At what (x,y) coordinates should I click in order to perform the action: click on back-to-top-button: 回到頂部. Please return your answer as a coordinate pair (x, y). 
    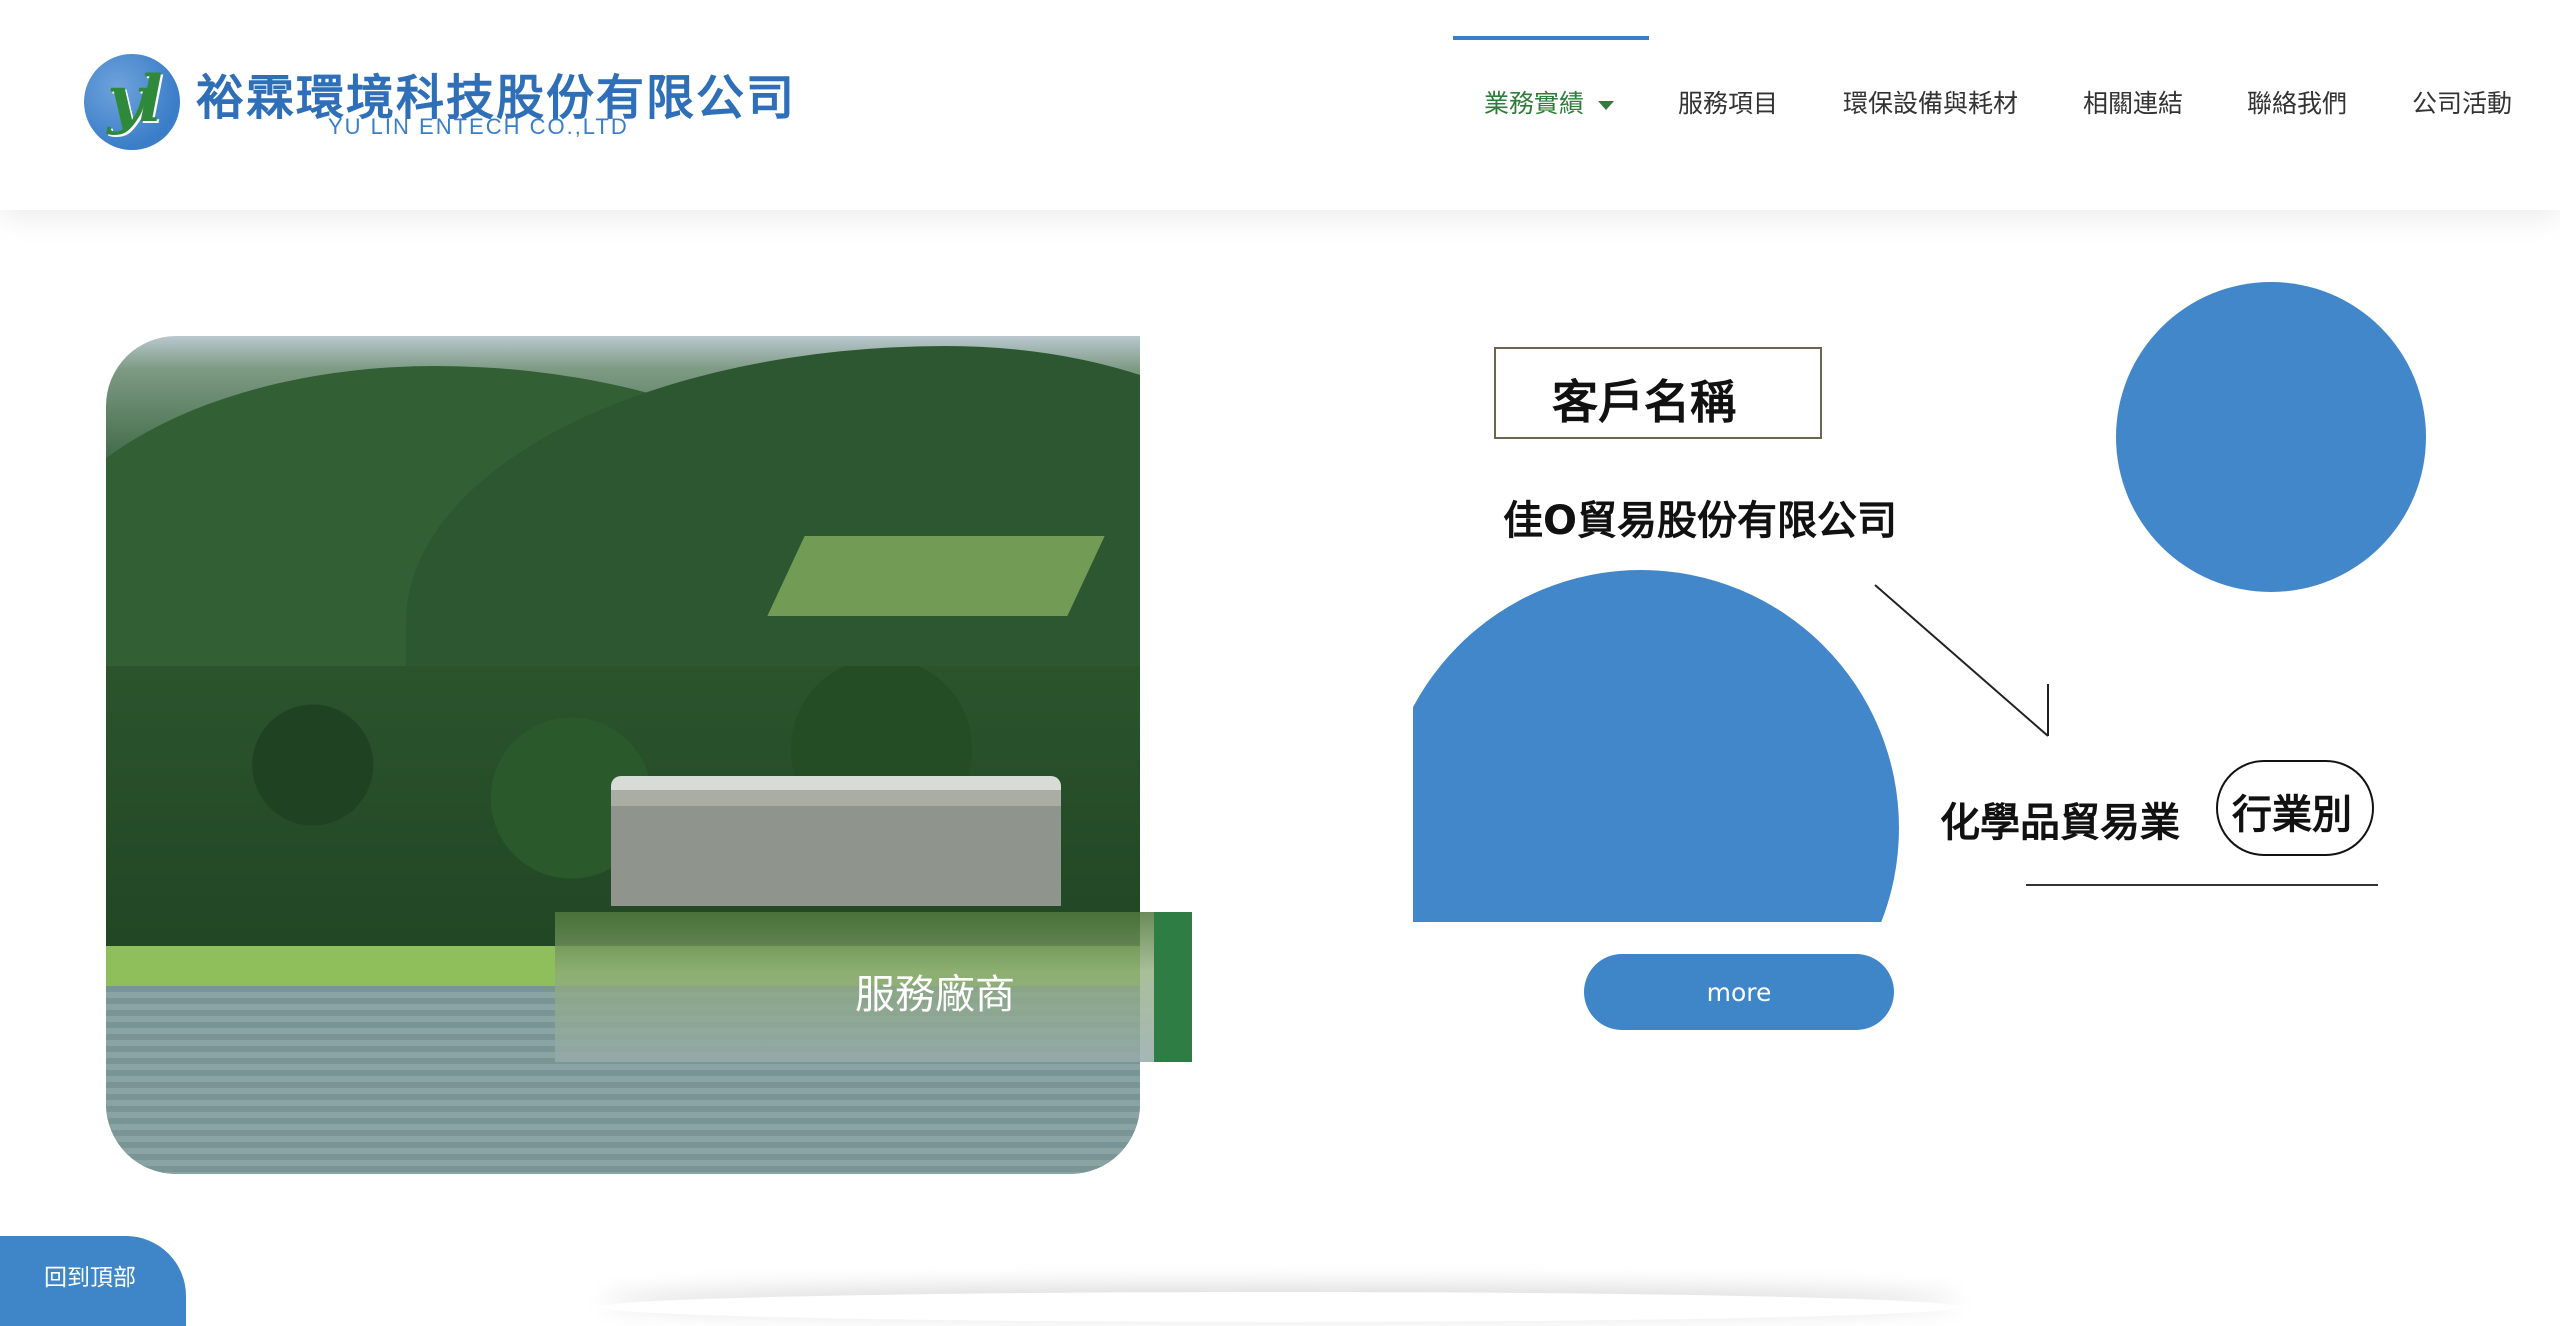
    Looking at the image, I should click on (93, 1281).